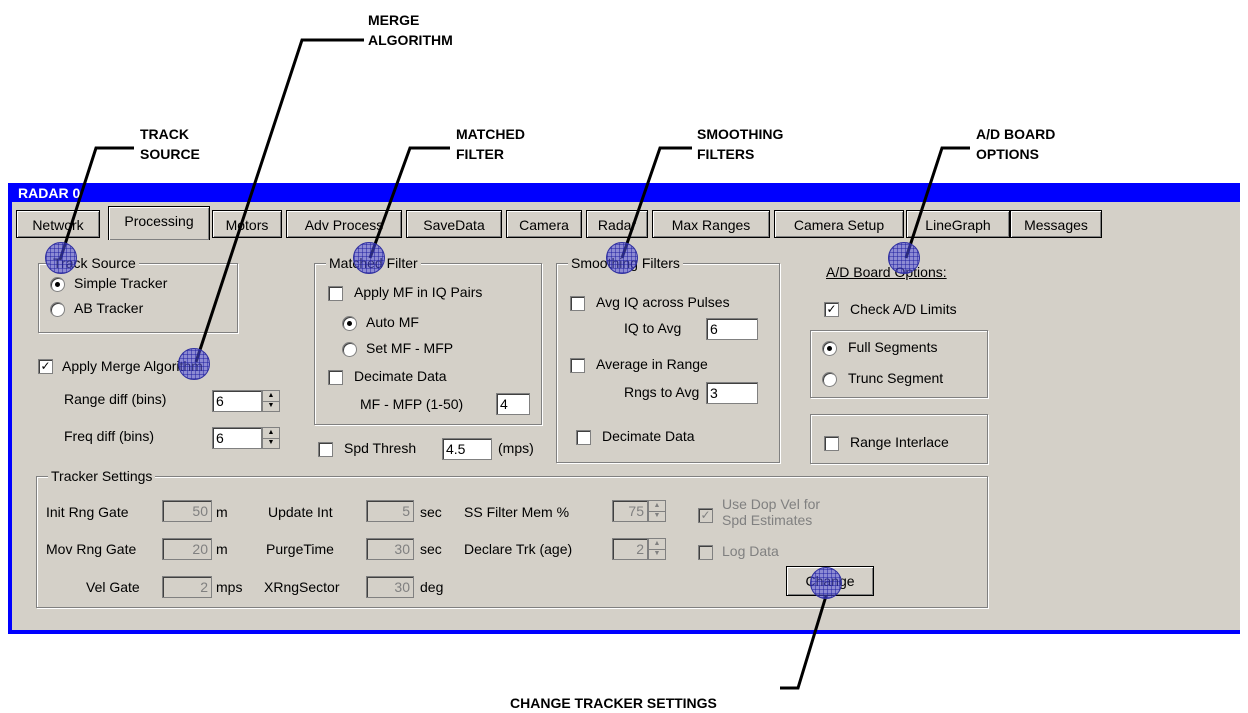  I want to click on callout-text: MERGE, so click(394, 20).